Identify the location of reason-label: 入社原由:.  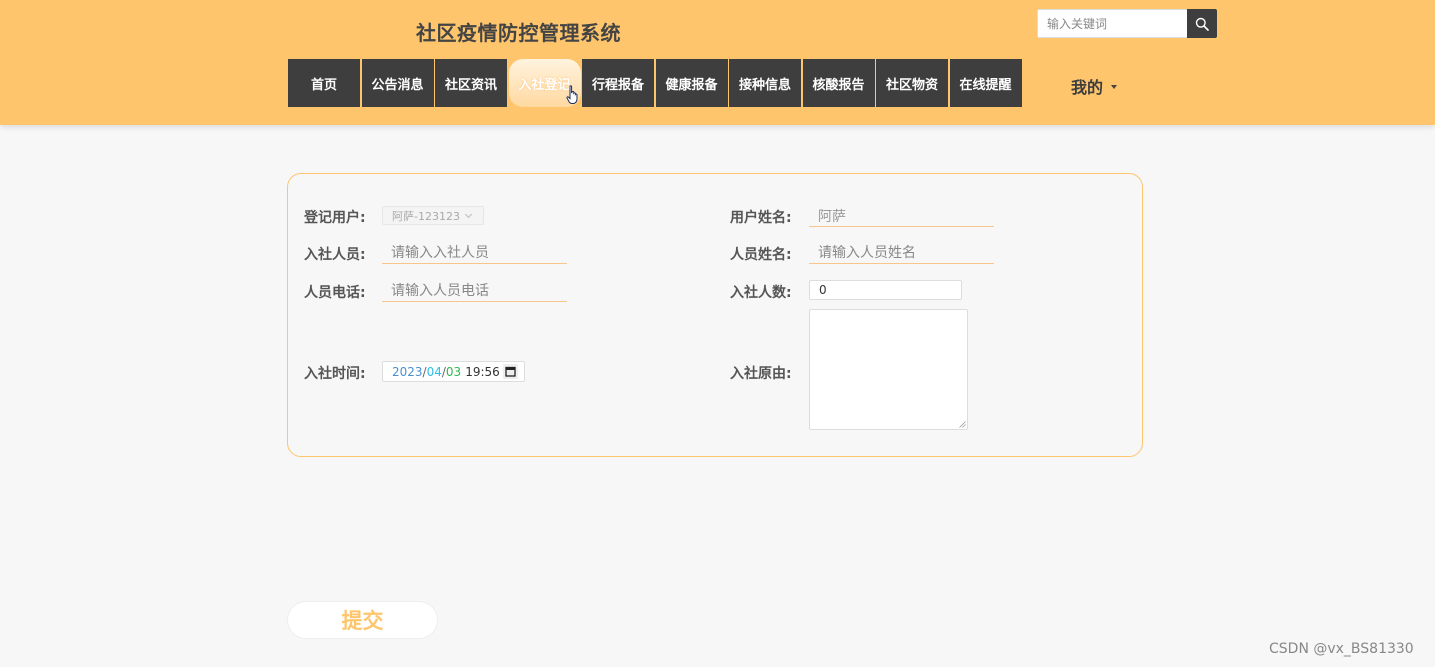
(761, 374).